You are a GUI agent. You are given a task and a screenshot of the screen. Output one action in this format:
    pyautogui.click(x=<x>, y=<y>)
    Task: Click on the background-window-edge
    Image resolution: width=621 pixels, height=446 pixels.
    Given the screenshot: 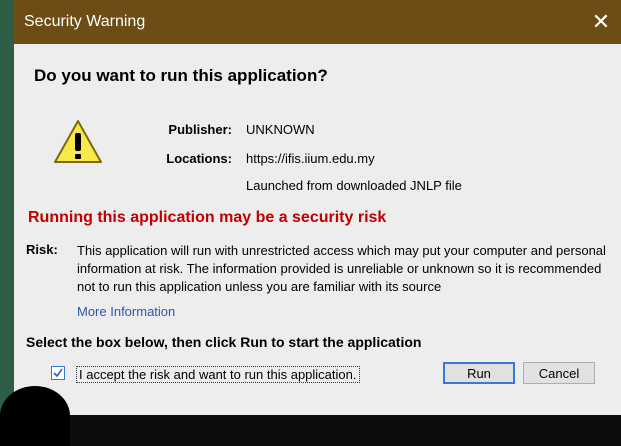 What is the action you would take?
    pyautogui.click(x=7, y=207)
    